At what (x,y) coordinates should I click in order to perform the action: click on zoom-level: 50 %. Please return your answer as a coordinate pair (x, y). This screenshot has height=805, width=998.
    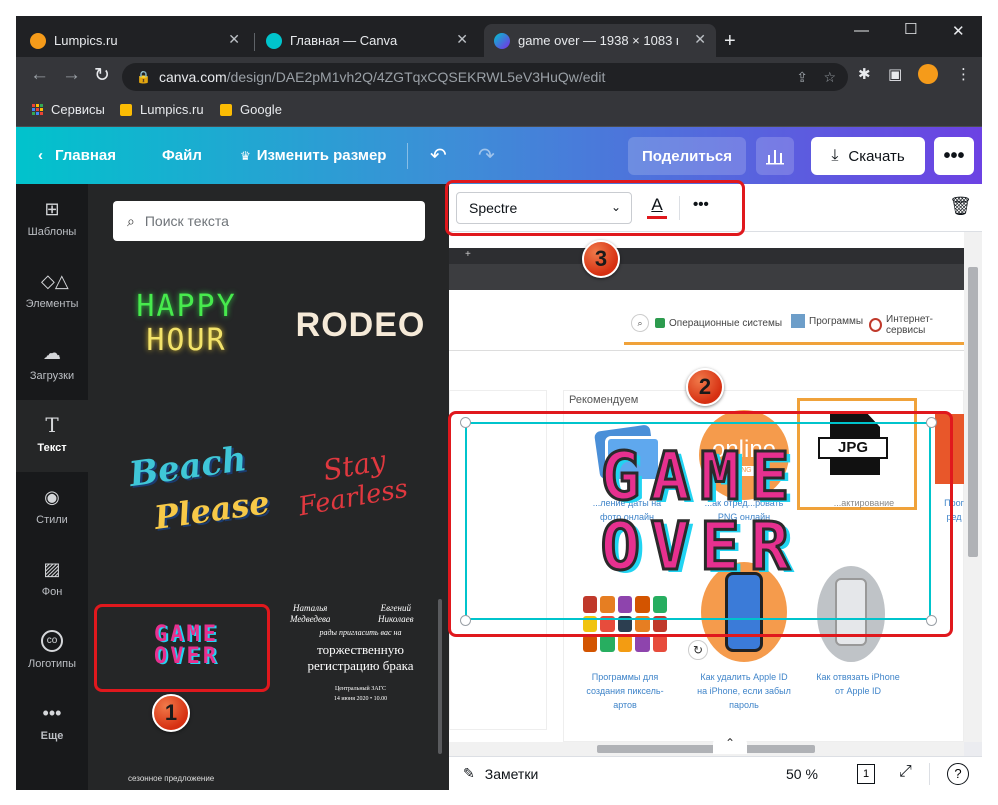
    Looking at the image, I should click on (802, 774).